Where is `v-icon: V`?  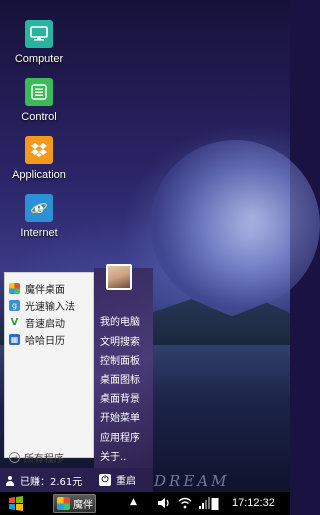 v-icon: V is located at coordinates (14, 322).